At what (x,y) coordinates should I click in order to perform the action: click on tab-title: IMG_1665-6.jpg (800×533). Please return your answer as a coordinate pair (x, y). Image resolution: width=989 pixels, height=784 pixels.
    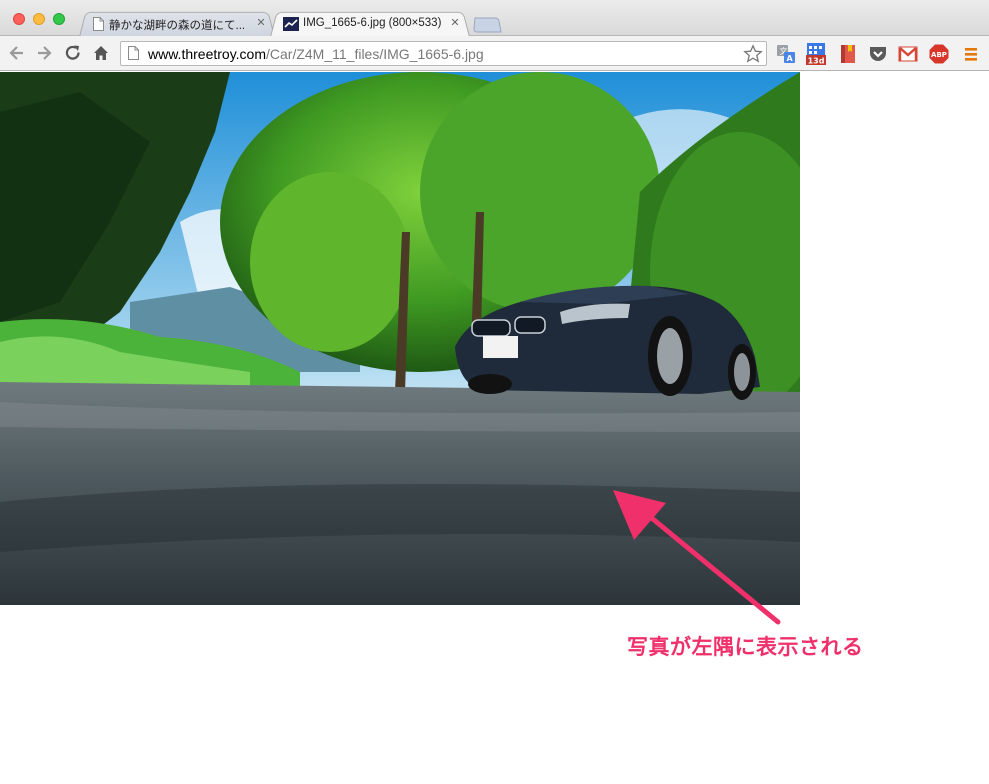
    Looking at the image, I should click on (372, 23).